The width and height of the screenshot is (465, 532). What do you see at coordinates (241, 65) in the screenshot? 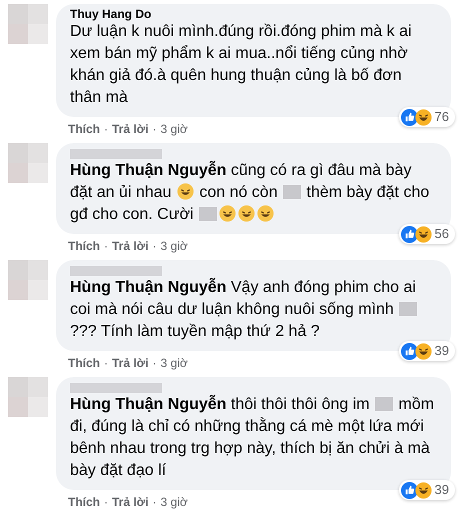
I see `comment-text: Dư luận k nuôi mình.đúng rồi.đóng phim mà k ai xem bán mỹ phẩm k ai mua..nổi tiếng củng nhờ khán giả đó.à quên hung thuận củng là bố đơn thân mà` at bounding box center [241, 65].